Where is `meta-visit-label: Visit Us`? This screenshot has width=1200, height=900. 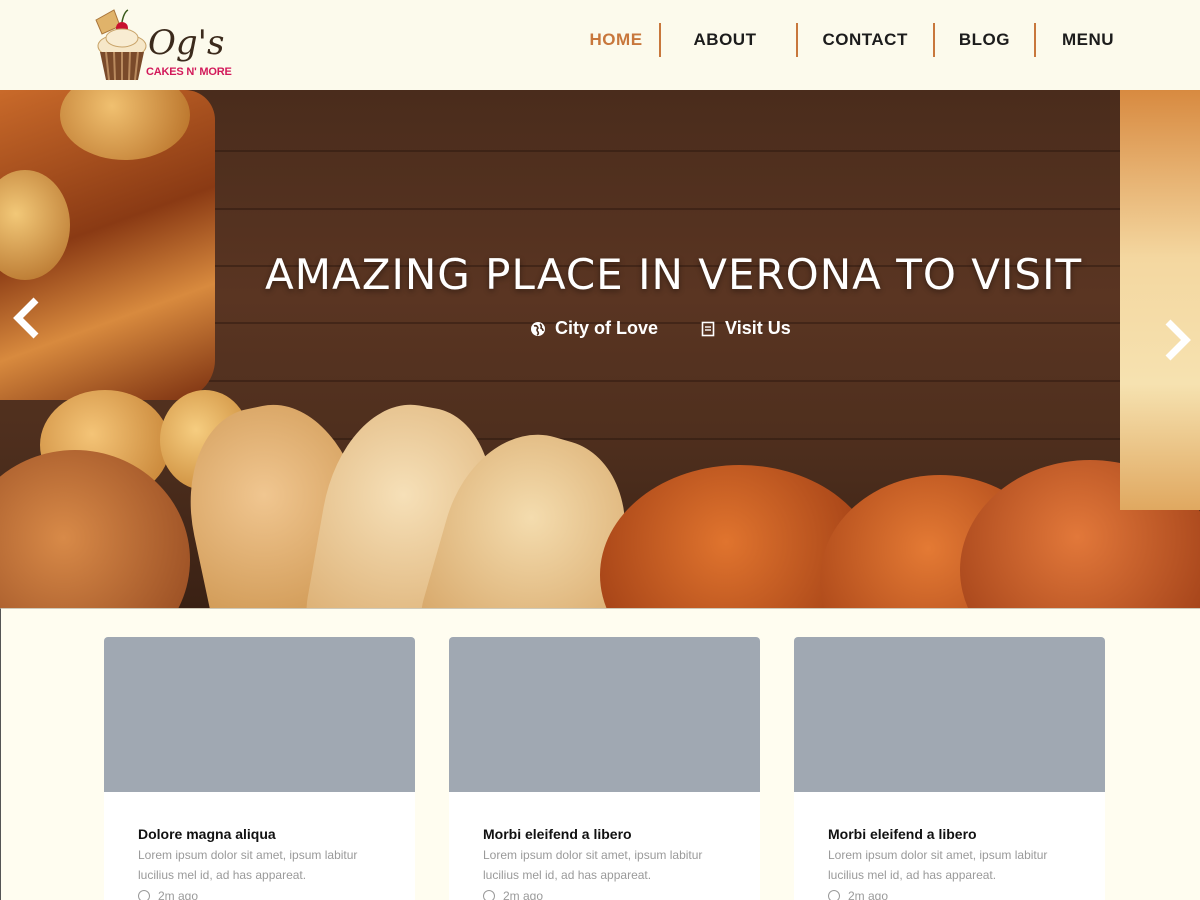 meta-visit-label: Visit Us is located at coordinates (758, 328).